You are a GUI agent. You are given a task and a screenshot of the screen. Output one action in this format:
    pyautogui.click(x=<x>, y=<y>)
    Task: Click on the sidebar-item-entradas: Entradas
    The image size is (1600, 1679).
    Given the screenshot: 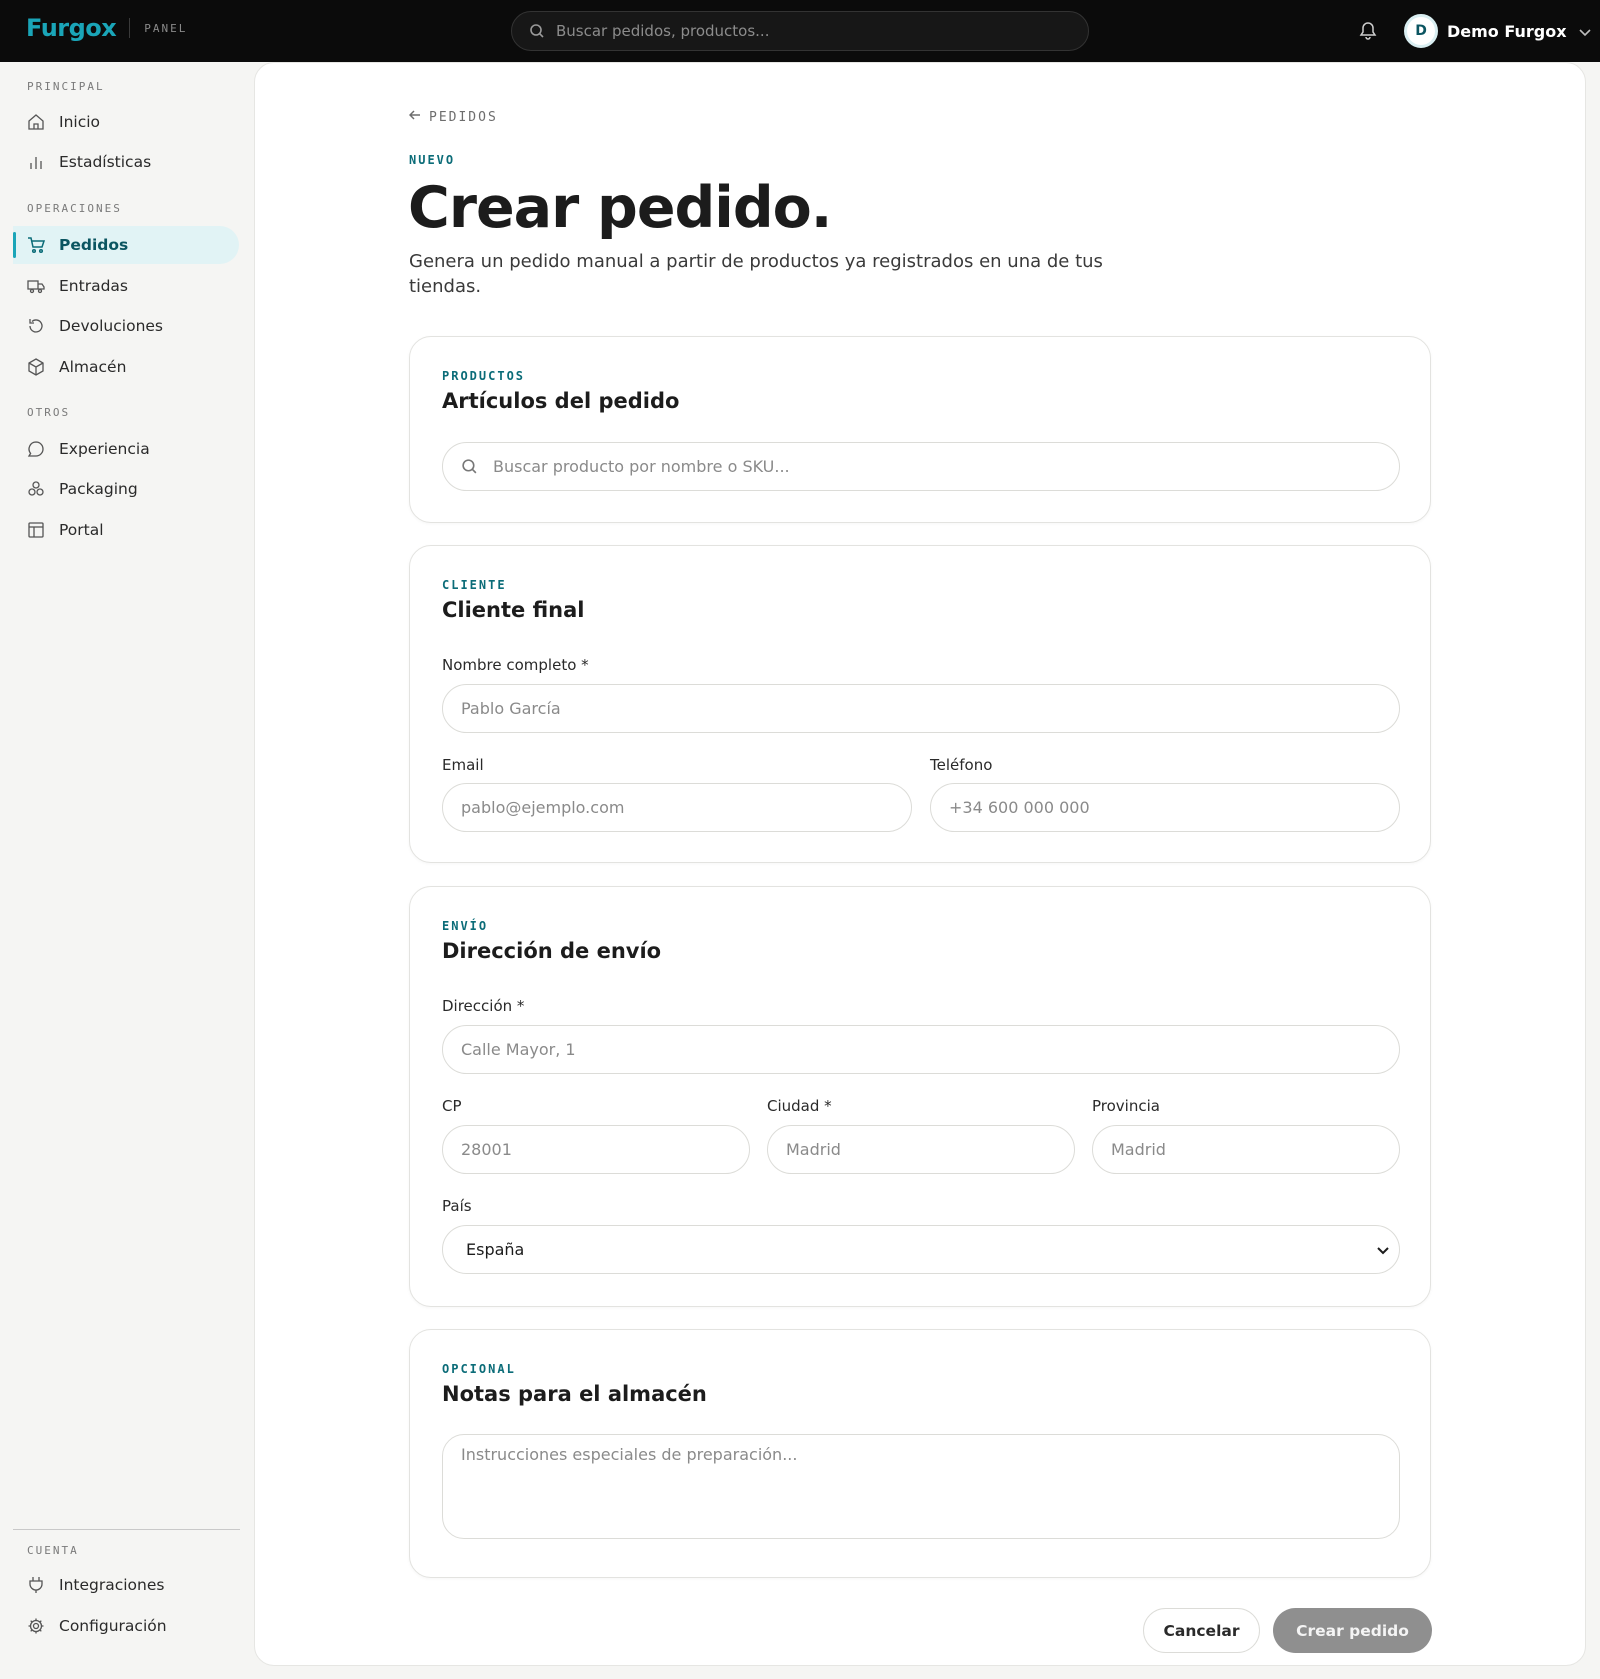 What is the action you would take?
    pyautogui.click(x=126, y=286)
    